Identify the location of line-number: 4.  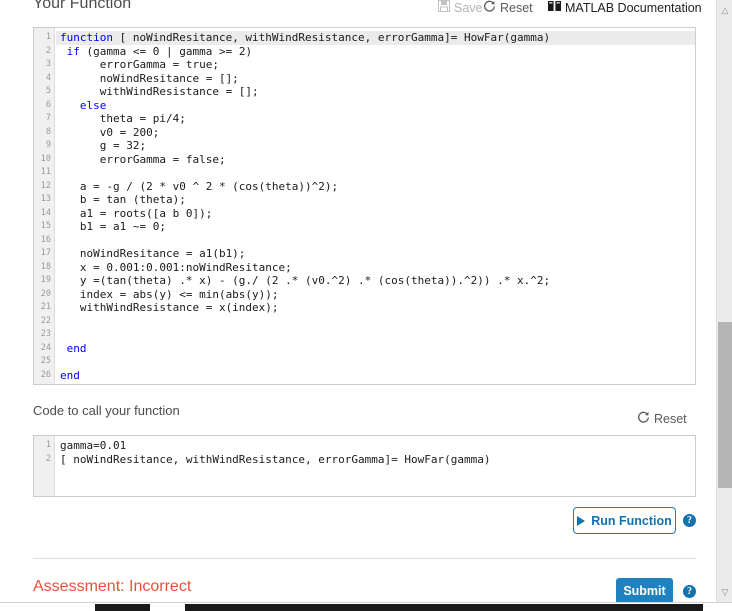
(48, 77).